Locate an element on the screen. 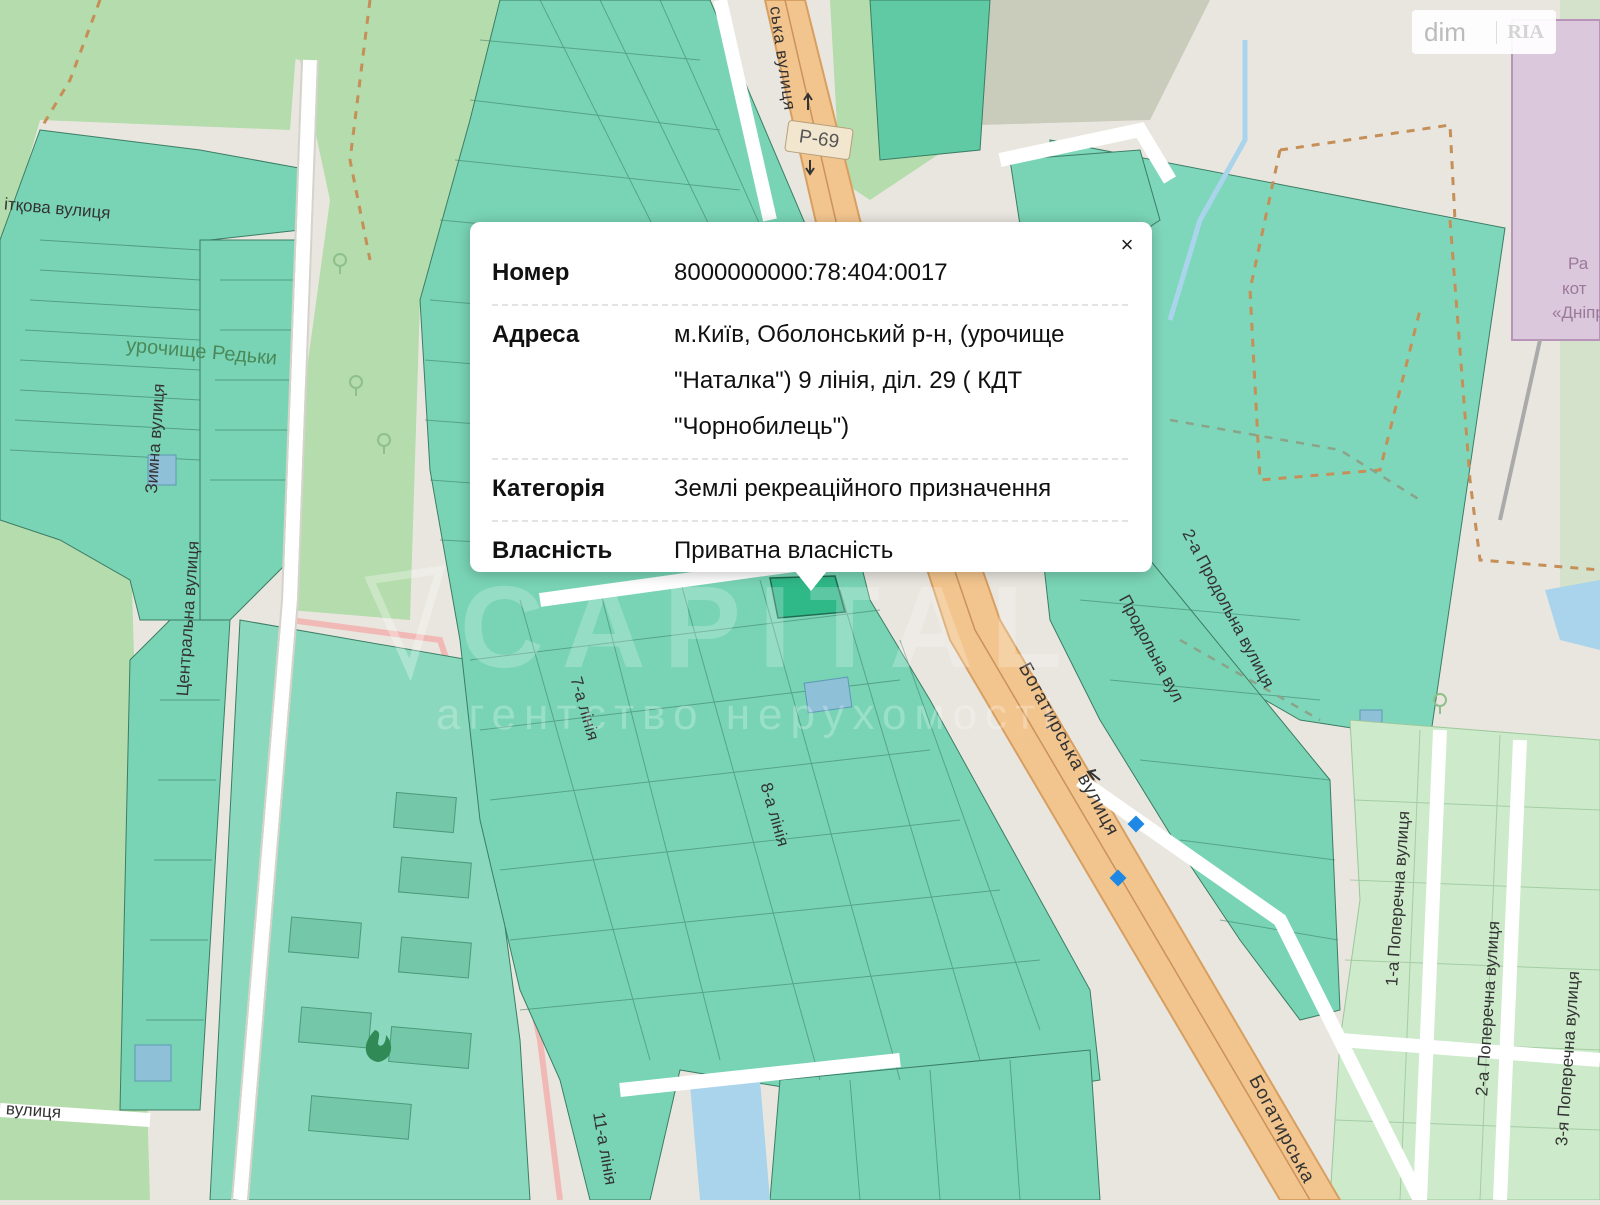 This screenshot has width=1600, height=1205. watermark-brand: dim is located at coordinates (1445, 31).